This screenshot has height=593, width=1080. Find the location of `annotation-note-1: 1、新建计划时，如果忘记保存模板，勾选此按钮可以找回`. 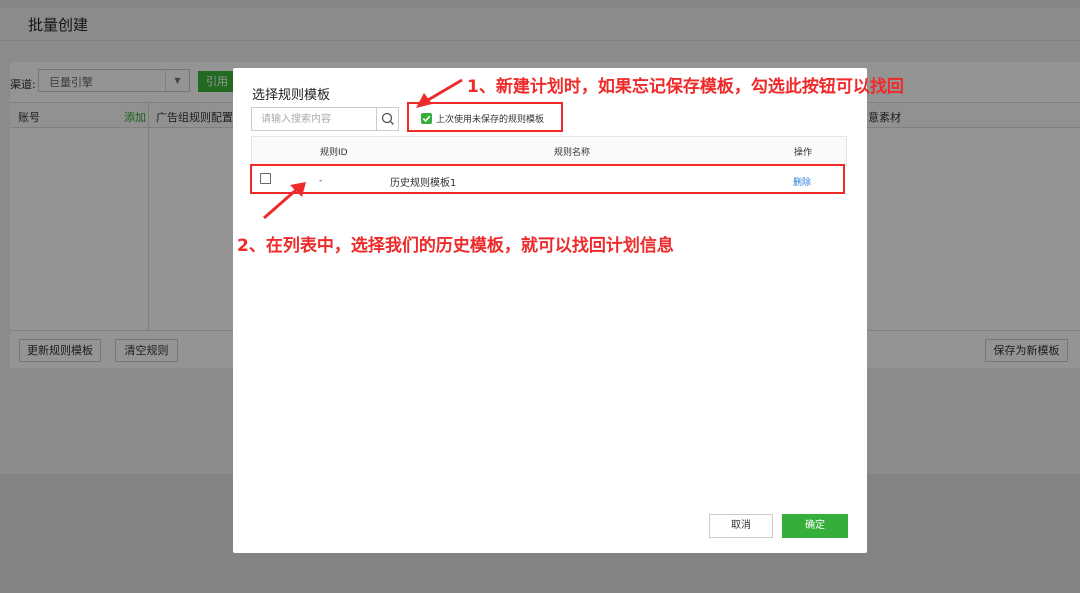

annotation-note-1: 1、新建计划时，如果忘记保存模板，勾选此按钮可以找回 is located at coordinates (685, 87).